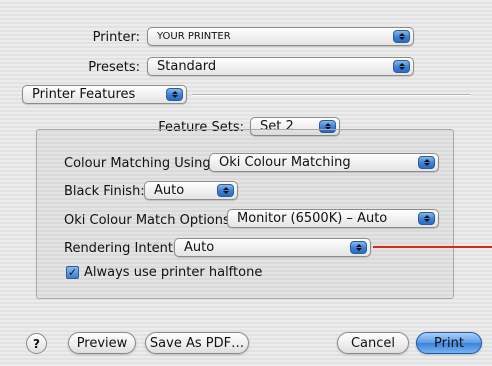 This screenshot has width=492, height=366. Describe the element at coordinates (84, 94) in the screenshot. I see `panel-value: Printer Features` at that location.